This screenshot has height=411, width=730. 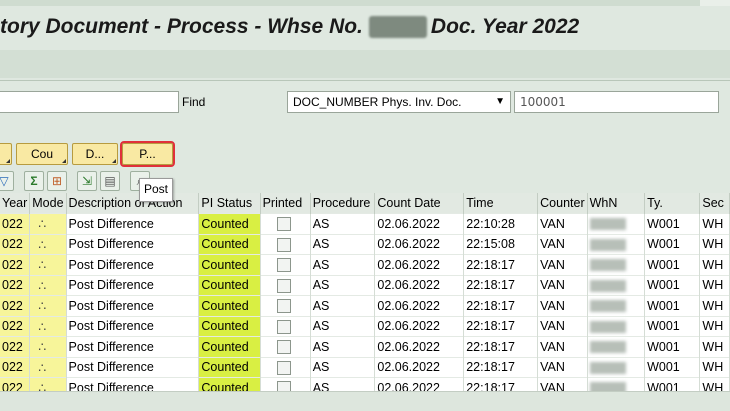 What do you see at coordinates (7, 181) in the screenshot?
I see `filter-icon: ▽` at bounding box center [7, 181].